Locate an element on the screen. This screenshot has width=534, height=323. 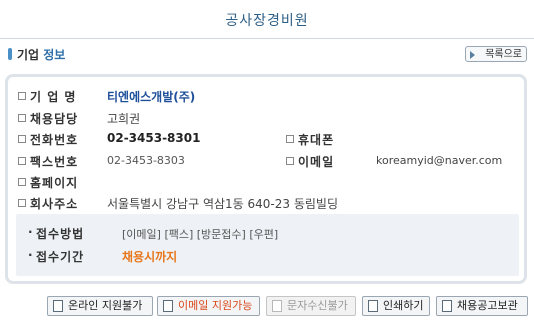
company-name-value: 티엔에스개발(주) is located at coordinates (151, 97).